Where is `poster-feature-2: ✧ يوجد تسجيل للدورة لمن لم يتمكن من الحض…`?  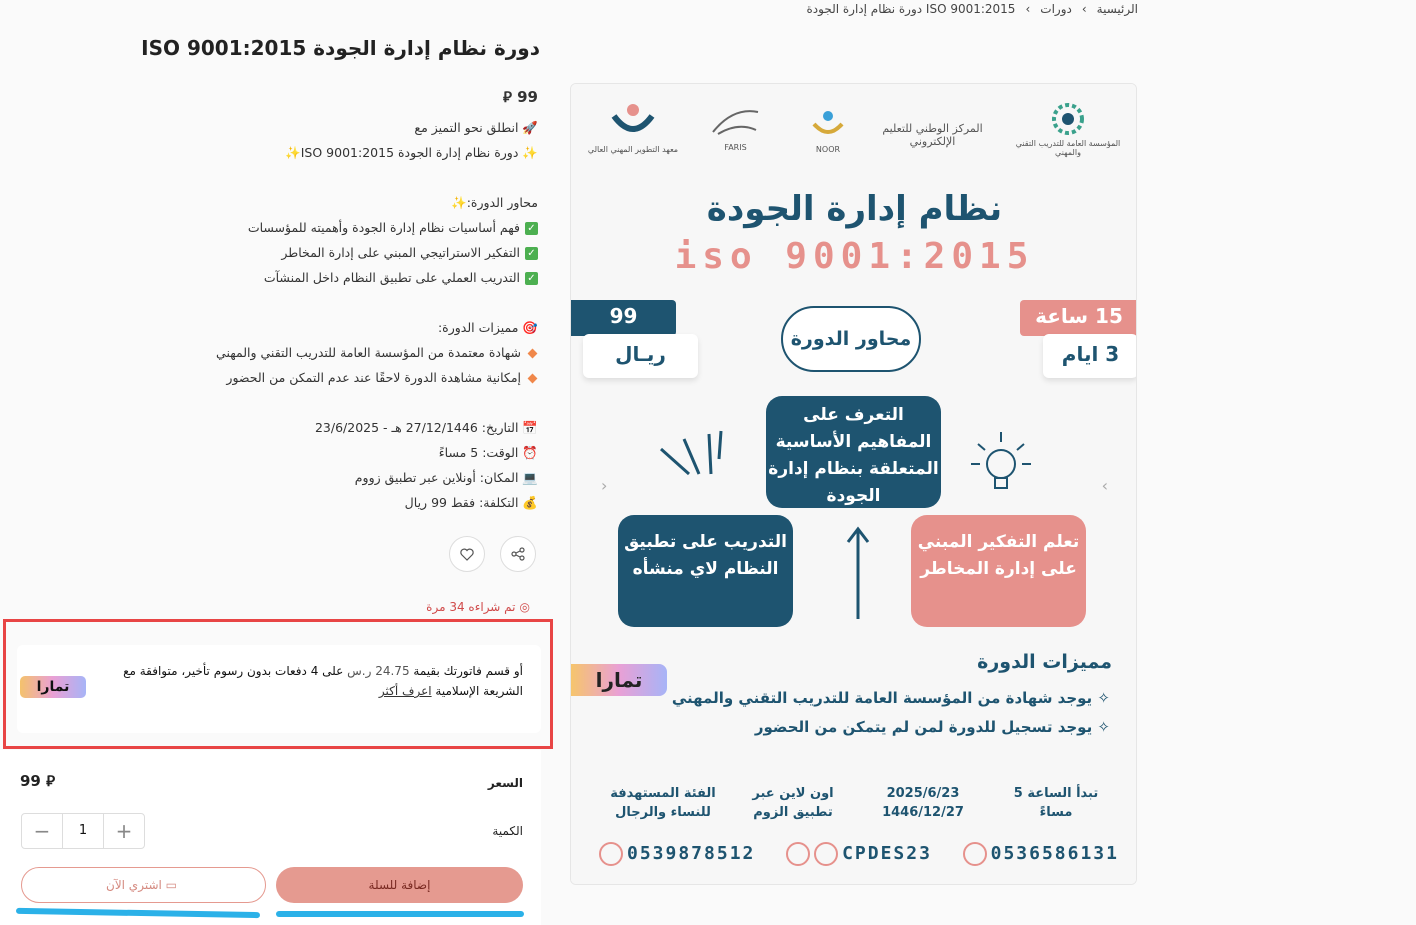 poster-feature-2: ✧ يوجد تسجيل للدورة لمن لم يتمكن من الحض… is located at coordinates (932, 727).